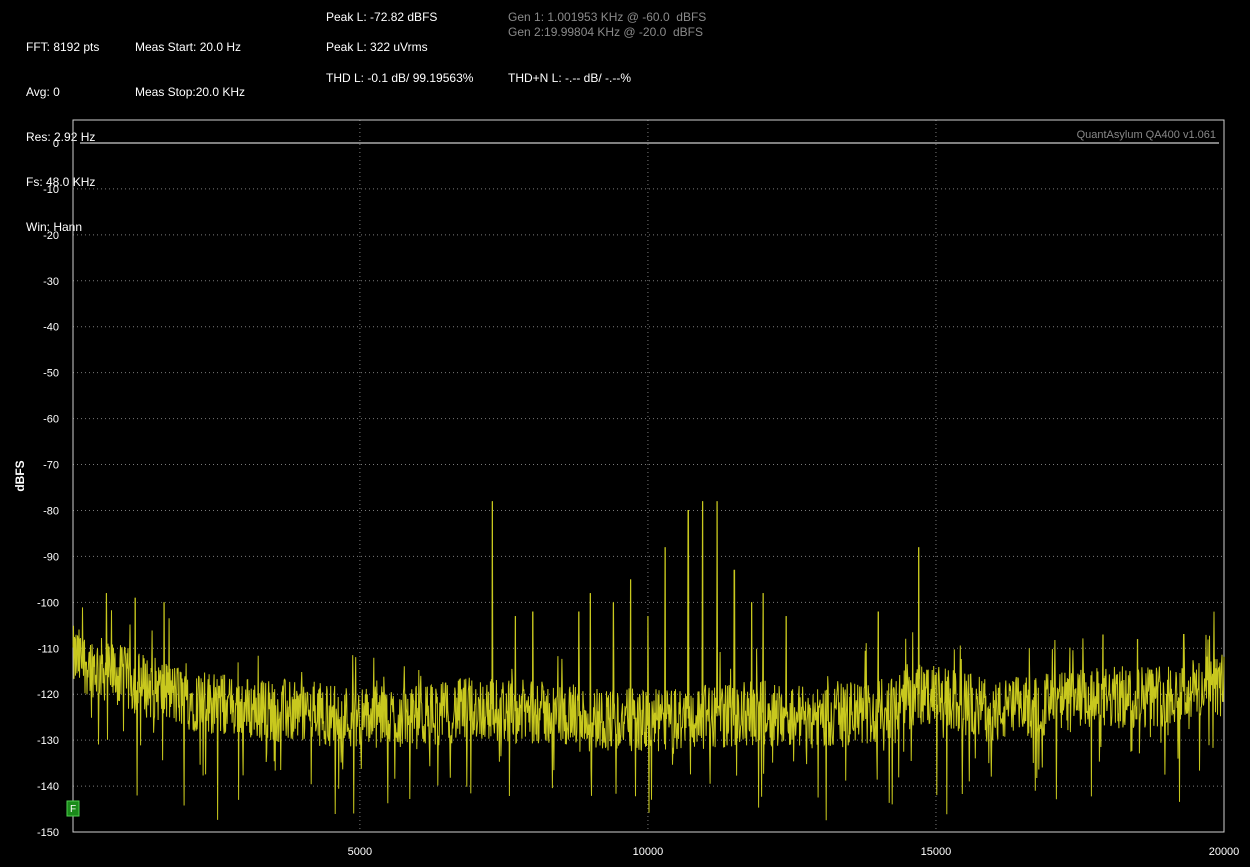 The width and height of the screenshot is (1250, 867). What do you see at coordinates (51, 557) in the screenshot?
I see `y-tick-label: -90` at bounding box center [51, 557].